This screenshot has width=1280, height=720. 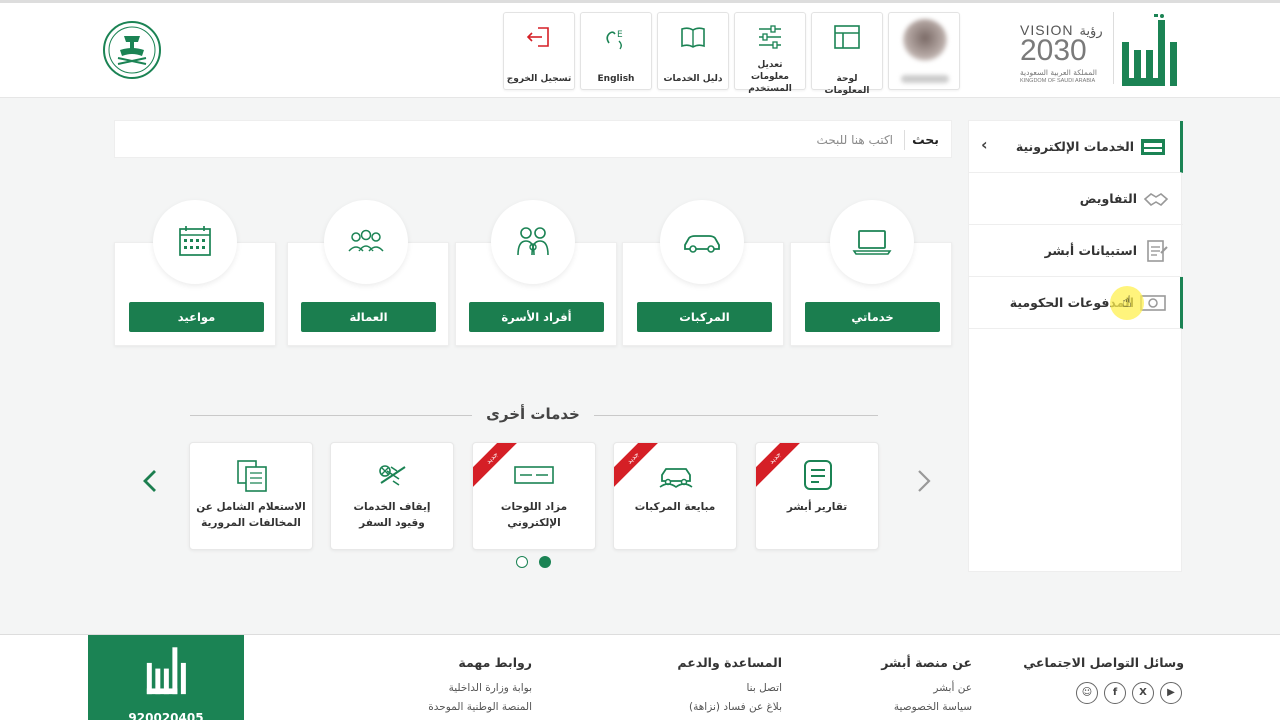 What do you see at coordinates (166, 715) in the screenshot?
I see `support-phone: 920020405` at bounding box center [166, 715].